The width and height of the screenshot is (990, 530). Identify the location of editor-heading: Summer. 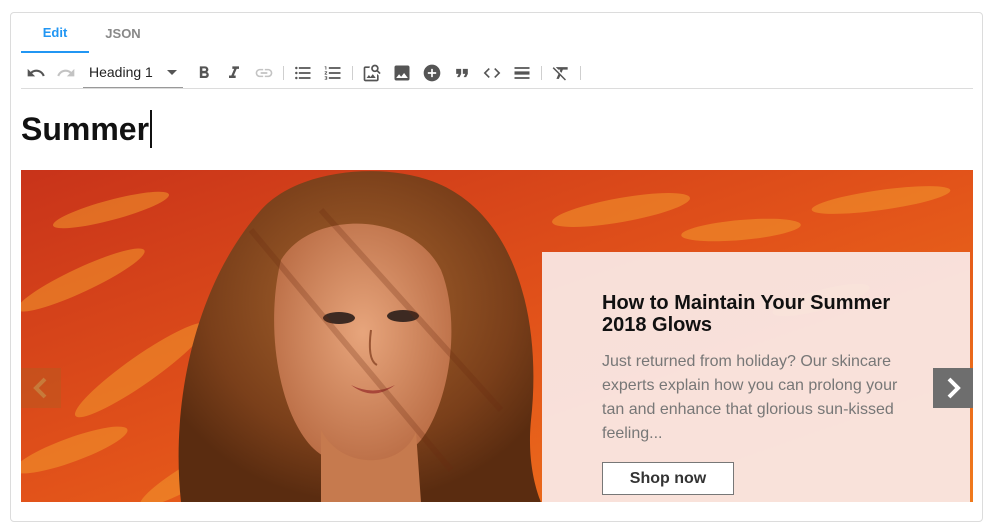
(86, 129).